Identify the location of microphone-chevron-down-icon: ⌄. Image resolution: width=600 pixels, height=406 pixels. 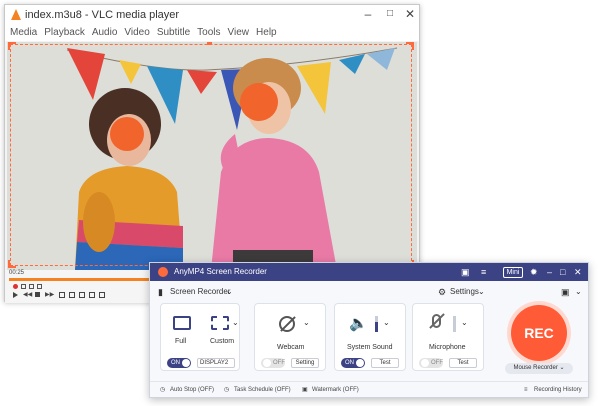
(464, 322).